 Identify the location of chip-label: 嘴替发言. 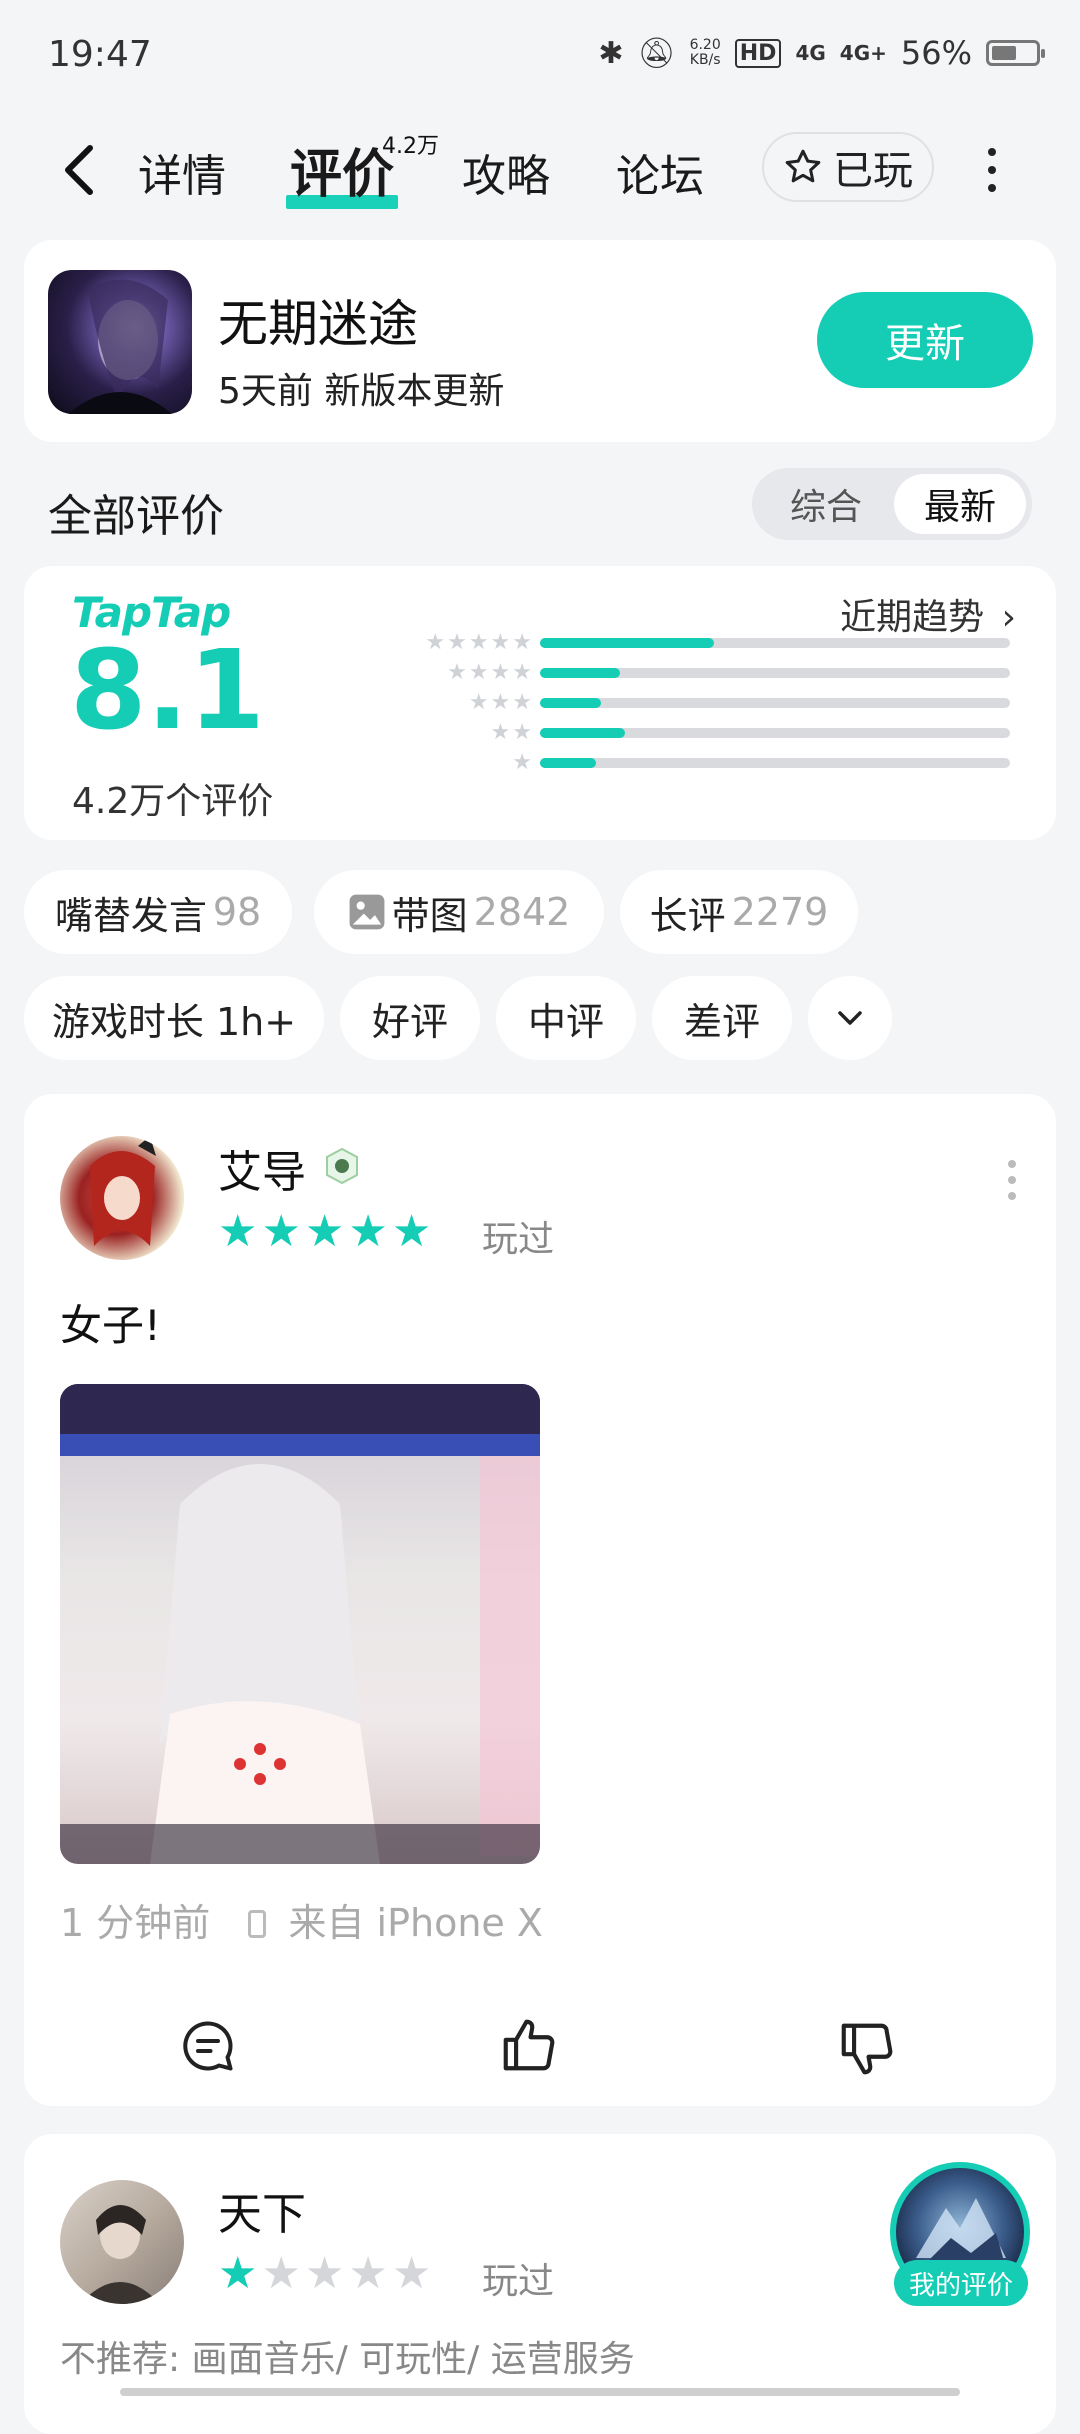
(130, 915).